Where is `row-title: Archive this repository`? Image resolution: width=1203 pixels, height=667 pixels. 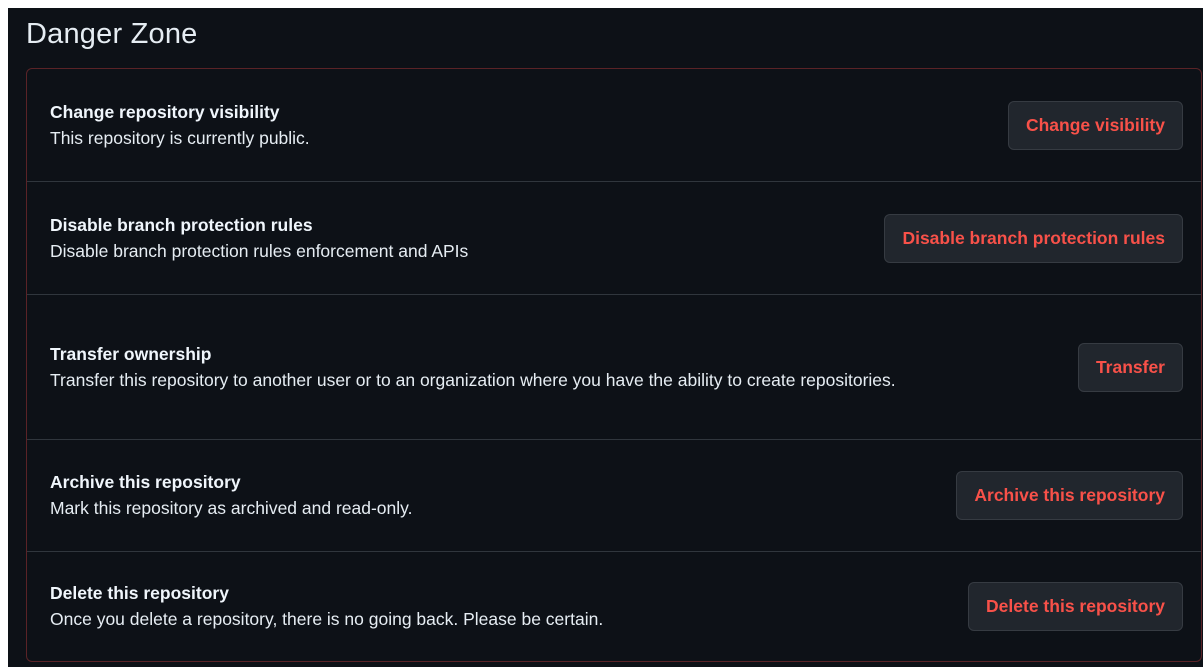
row-title: Archive this repository is located at coordinates (145, 482).